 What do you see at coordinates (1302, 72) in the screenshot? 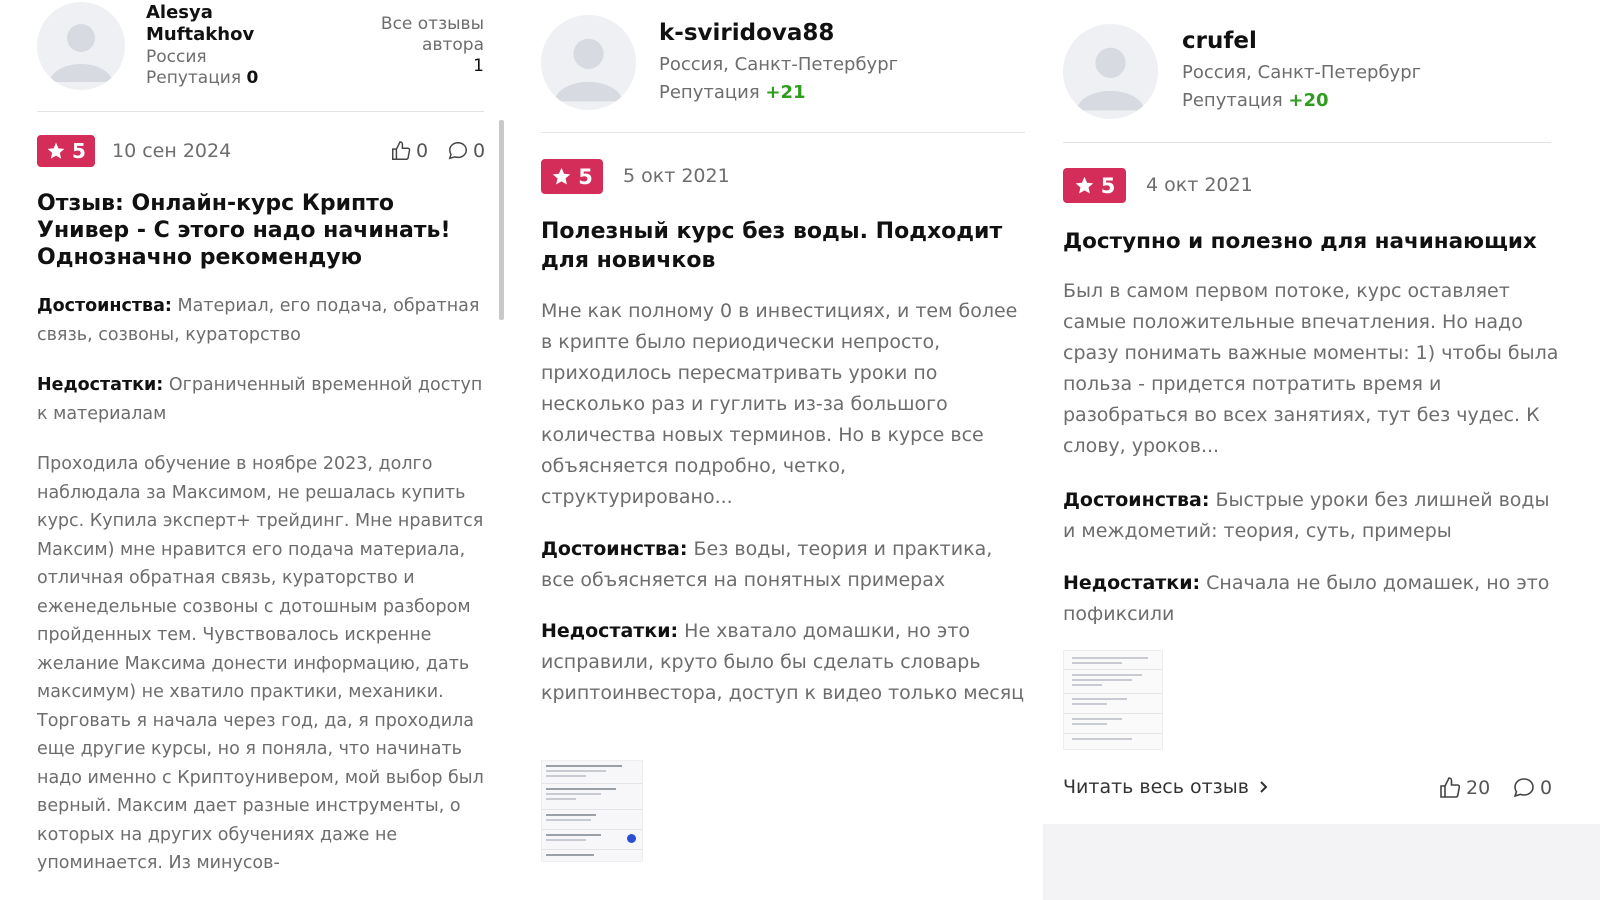
I see `author-location: Россия, Санкт-Петербург` at bounding box center [1302, 72].